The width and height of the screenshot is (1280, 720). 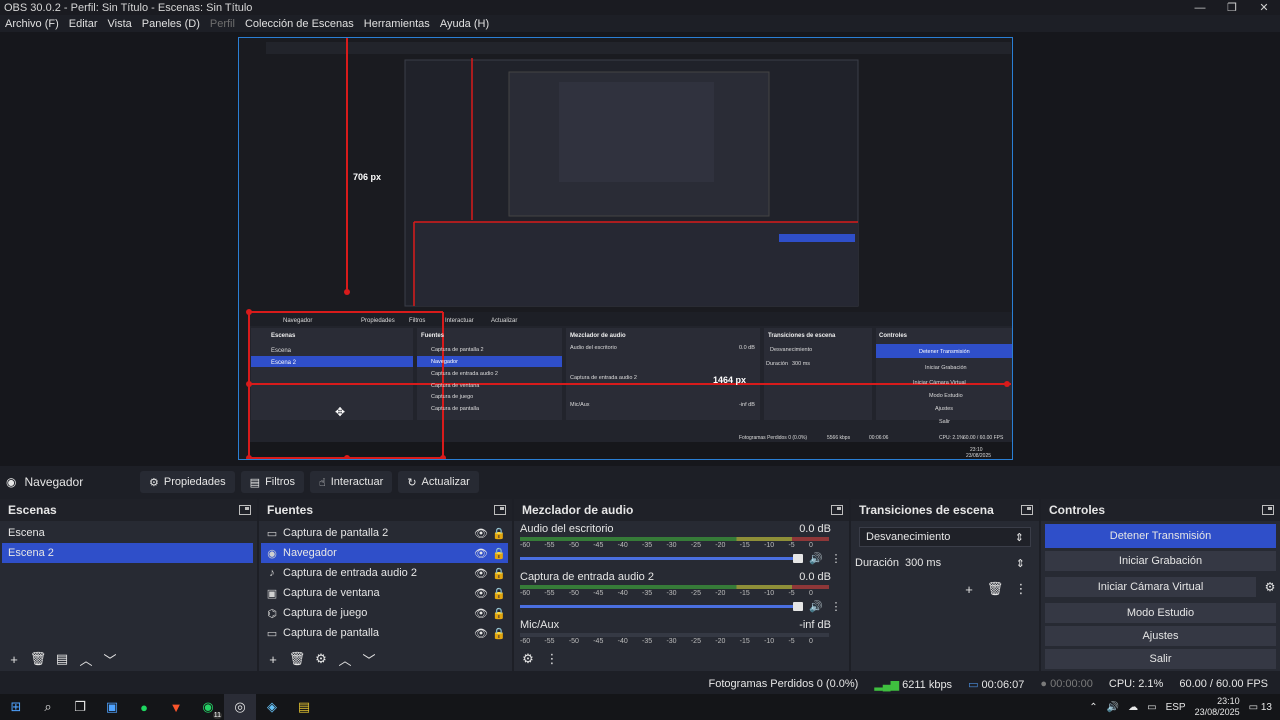 What do you see at coordinates (1020, 563) in the screenshot?
I see `spin-arrows-icon: ⇕` at bounding box center [1020, 563].